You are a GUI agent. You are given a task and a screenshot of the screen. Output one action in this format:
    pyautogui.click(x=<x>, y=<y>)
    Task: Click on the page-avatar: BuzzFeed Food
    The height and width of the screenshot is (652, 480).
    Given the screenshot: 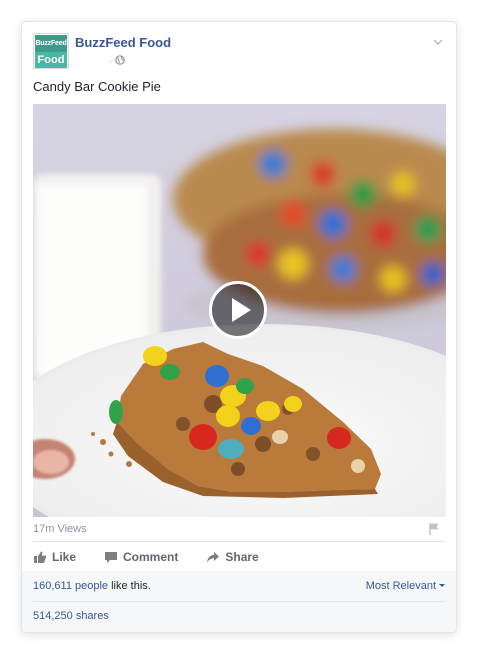 What is the action you would take?
    pyautogui.click(x=51, y=51)
    